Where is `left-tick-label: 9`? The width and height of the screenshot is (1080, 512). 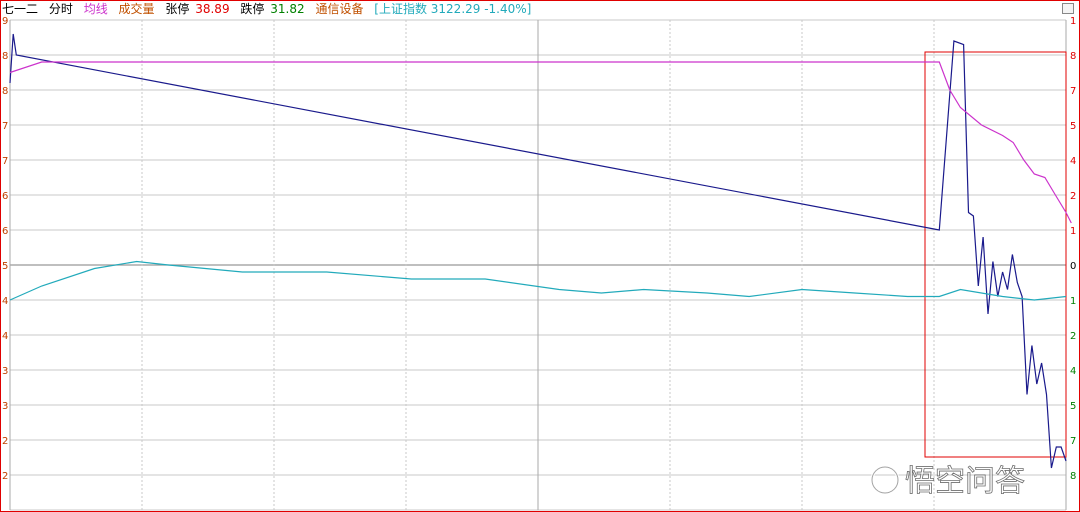
left-tick-label: 9 is located at coordinates (5, 21).